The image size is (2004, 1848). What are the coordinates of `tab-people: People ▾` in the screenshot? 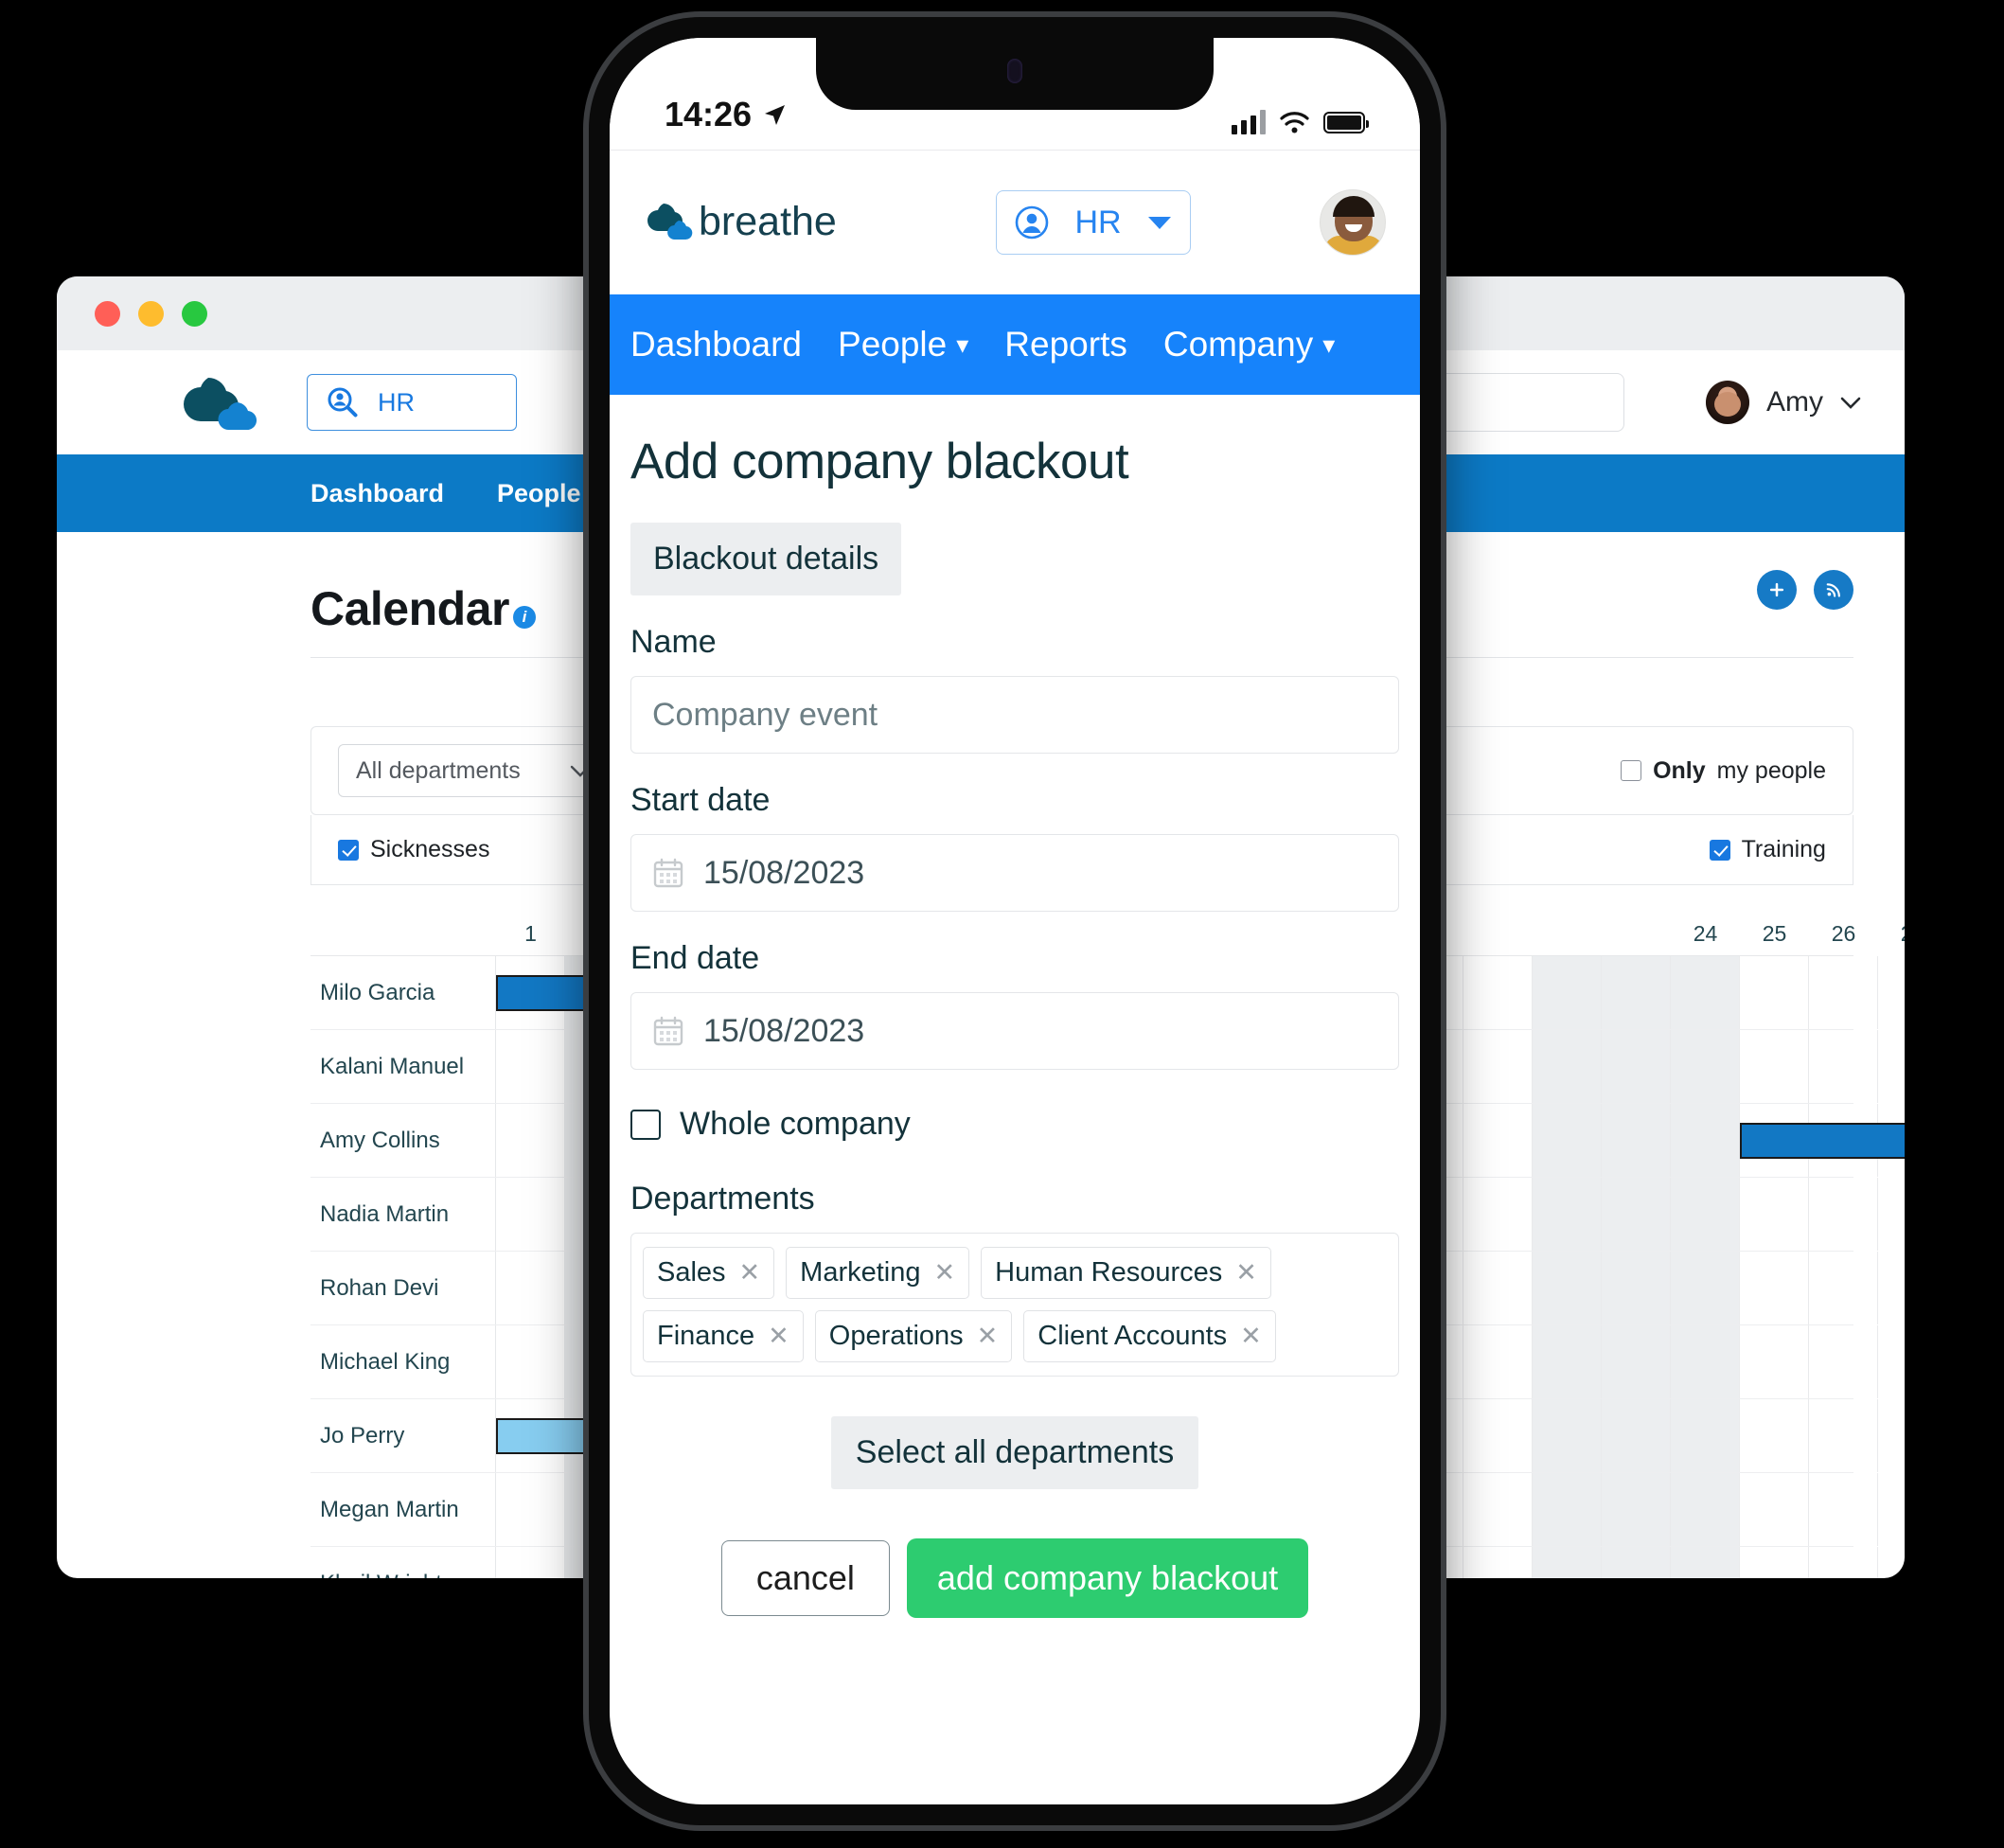 It's located at (903, 344).